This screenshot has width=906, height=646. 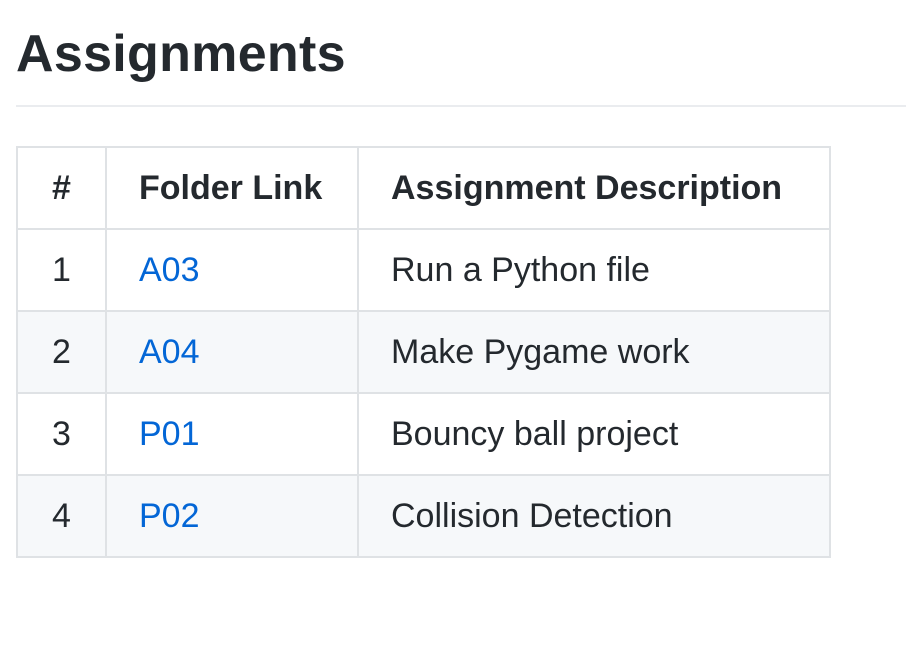 What do you see at coordinates (181, 54) in the screenshot?
I see `page-title: Assignments` at bounding box center [181, 54].